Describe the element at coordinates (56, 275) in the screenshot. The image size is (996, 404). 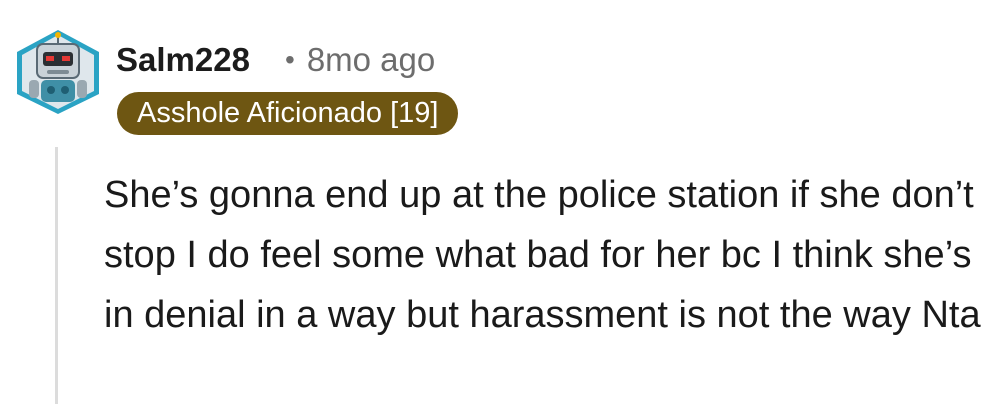
I see `thread-line` at that location.